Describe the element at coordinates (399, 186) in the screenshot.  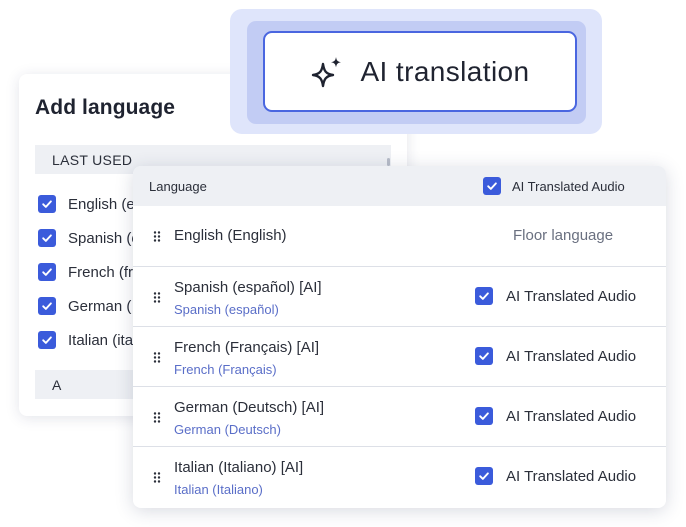
I see `table-header: Language AI Translated Audio` at that location.